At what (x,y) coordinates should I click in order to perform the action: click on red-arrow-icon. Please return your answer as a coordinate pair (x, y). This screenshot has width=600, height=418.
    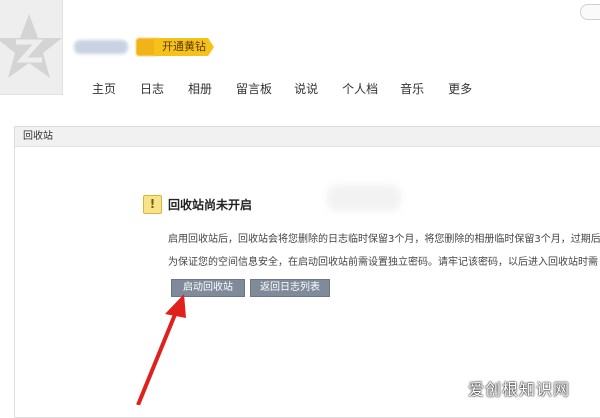
    Looking at the image, I should click on (161, 349).